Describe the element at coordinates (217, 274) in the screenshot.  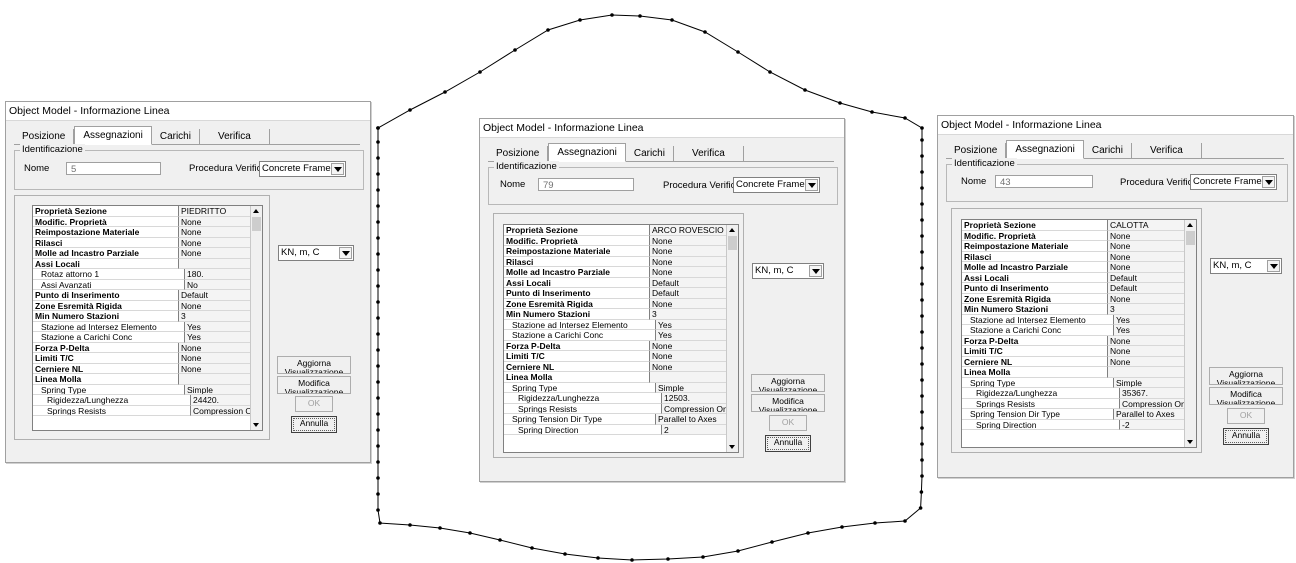
I see `property-value: 180.` at that location.